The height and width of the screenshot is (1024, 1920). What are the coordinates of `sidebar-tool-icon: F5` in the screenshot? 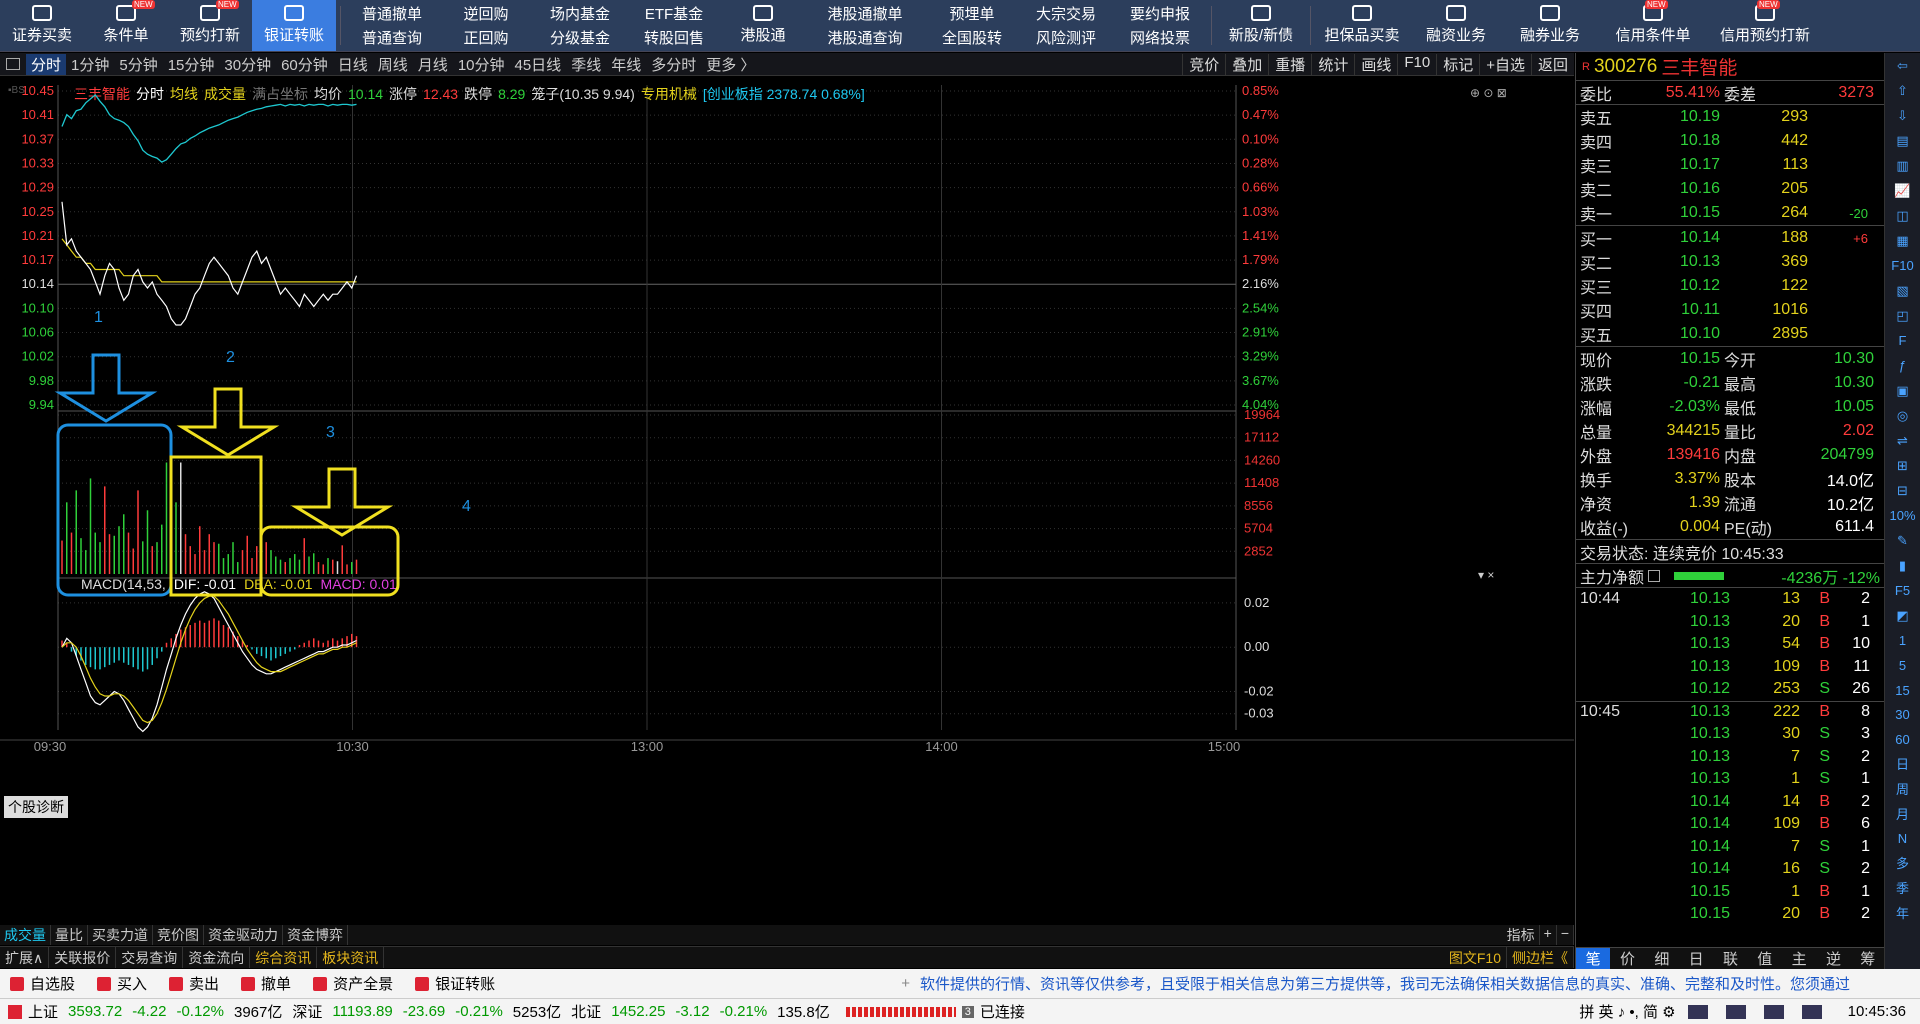 It's located at (1903, 590).